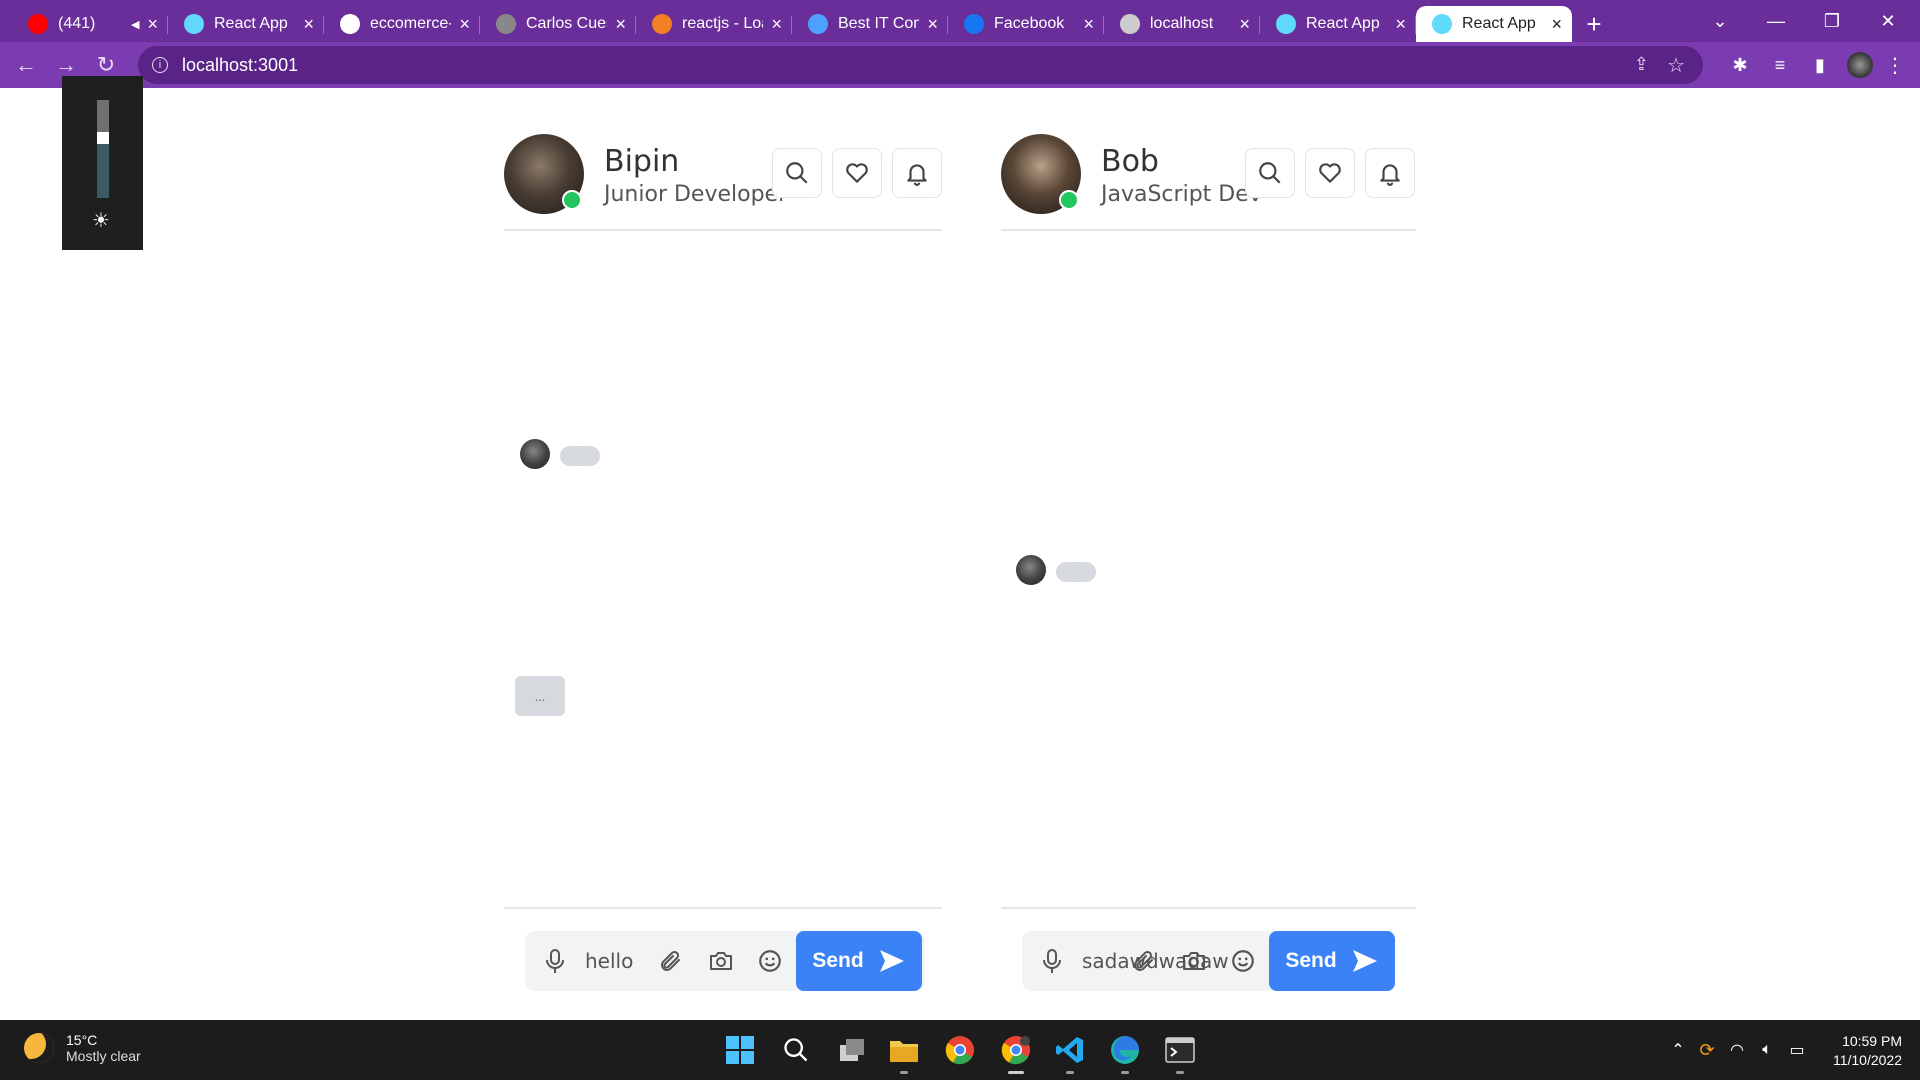  I want to click on sync-icon: ⟳, so click(1707, 1050).